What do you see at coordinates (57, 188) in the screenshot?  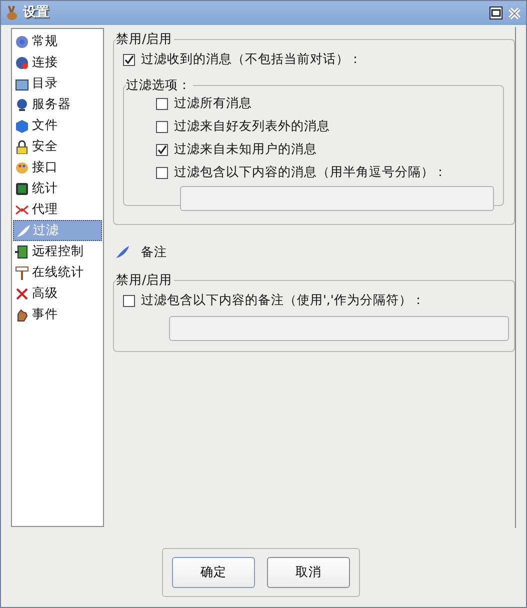 I see `sidebar-item: 统计` at bounding box center [57, 188].